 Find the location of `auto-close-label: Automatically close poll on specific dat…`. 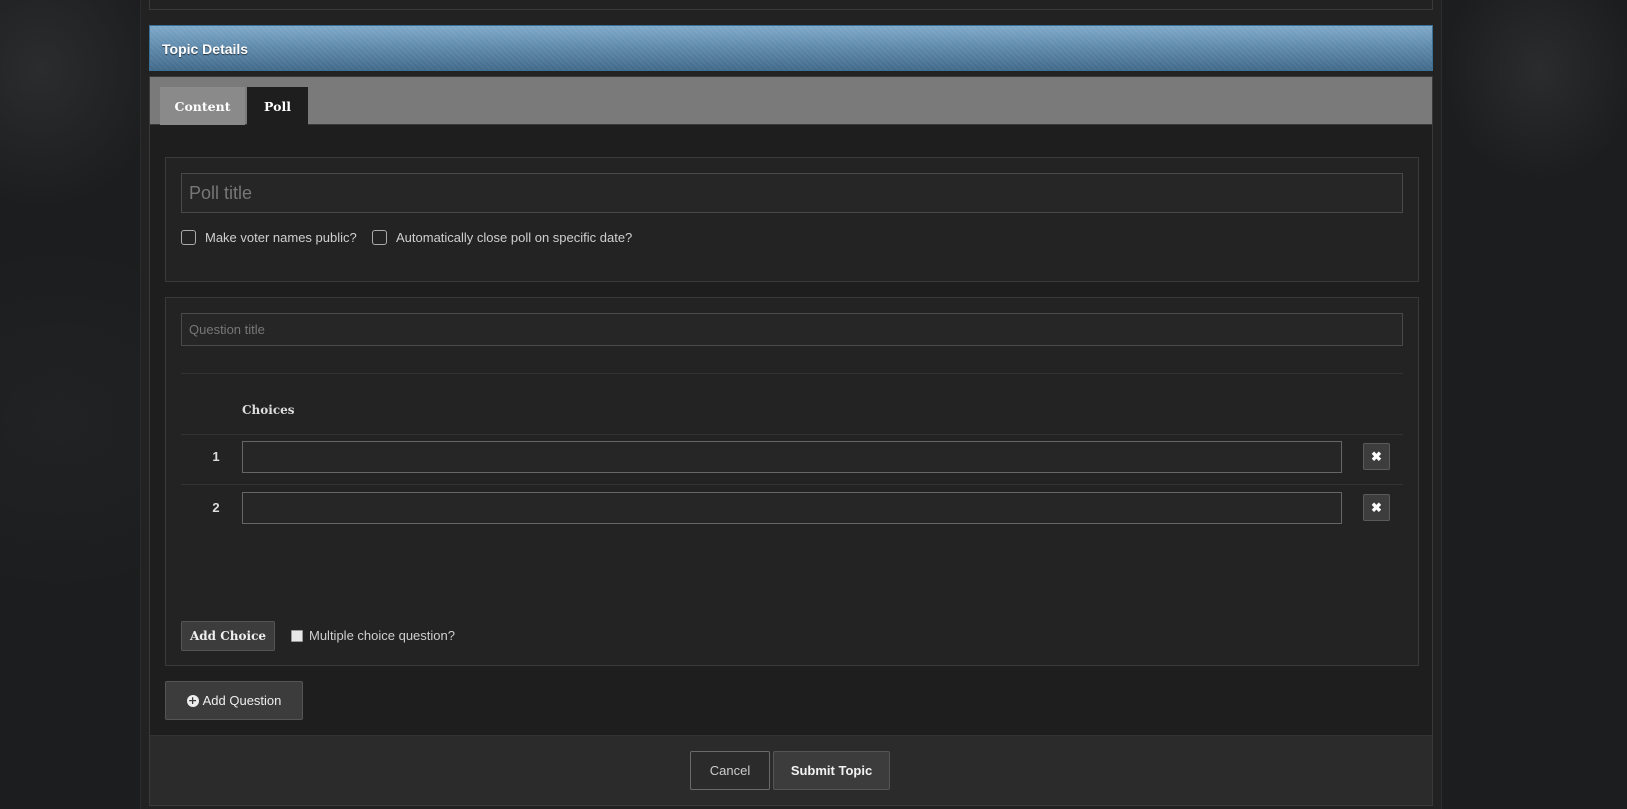

auto-close-label: Automatically close poll on specific dat… is located at coordinates (514, 237).